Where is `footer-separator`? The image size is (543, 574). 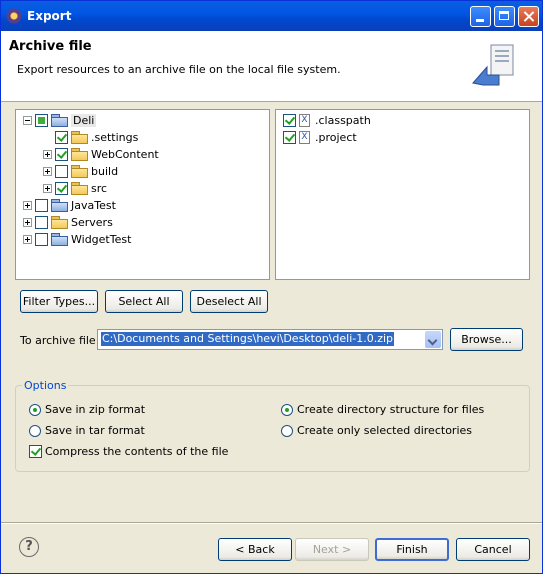
footer-separator is located at coordinates (271, 523).